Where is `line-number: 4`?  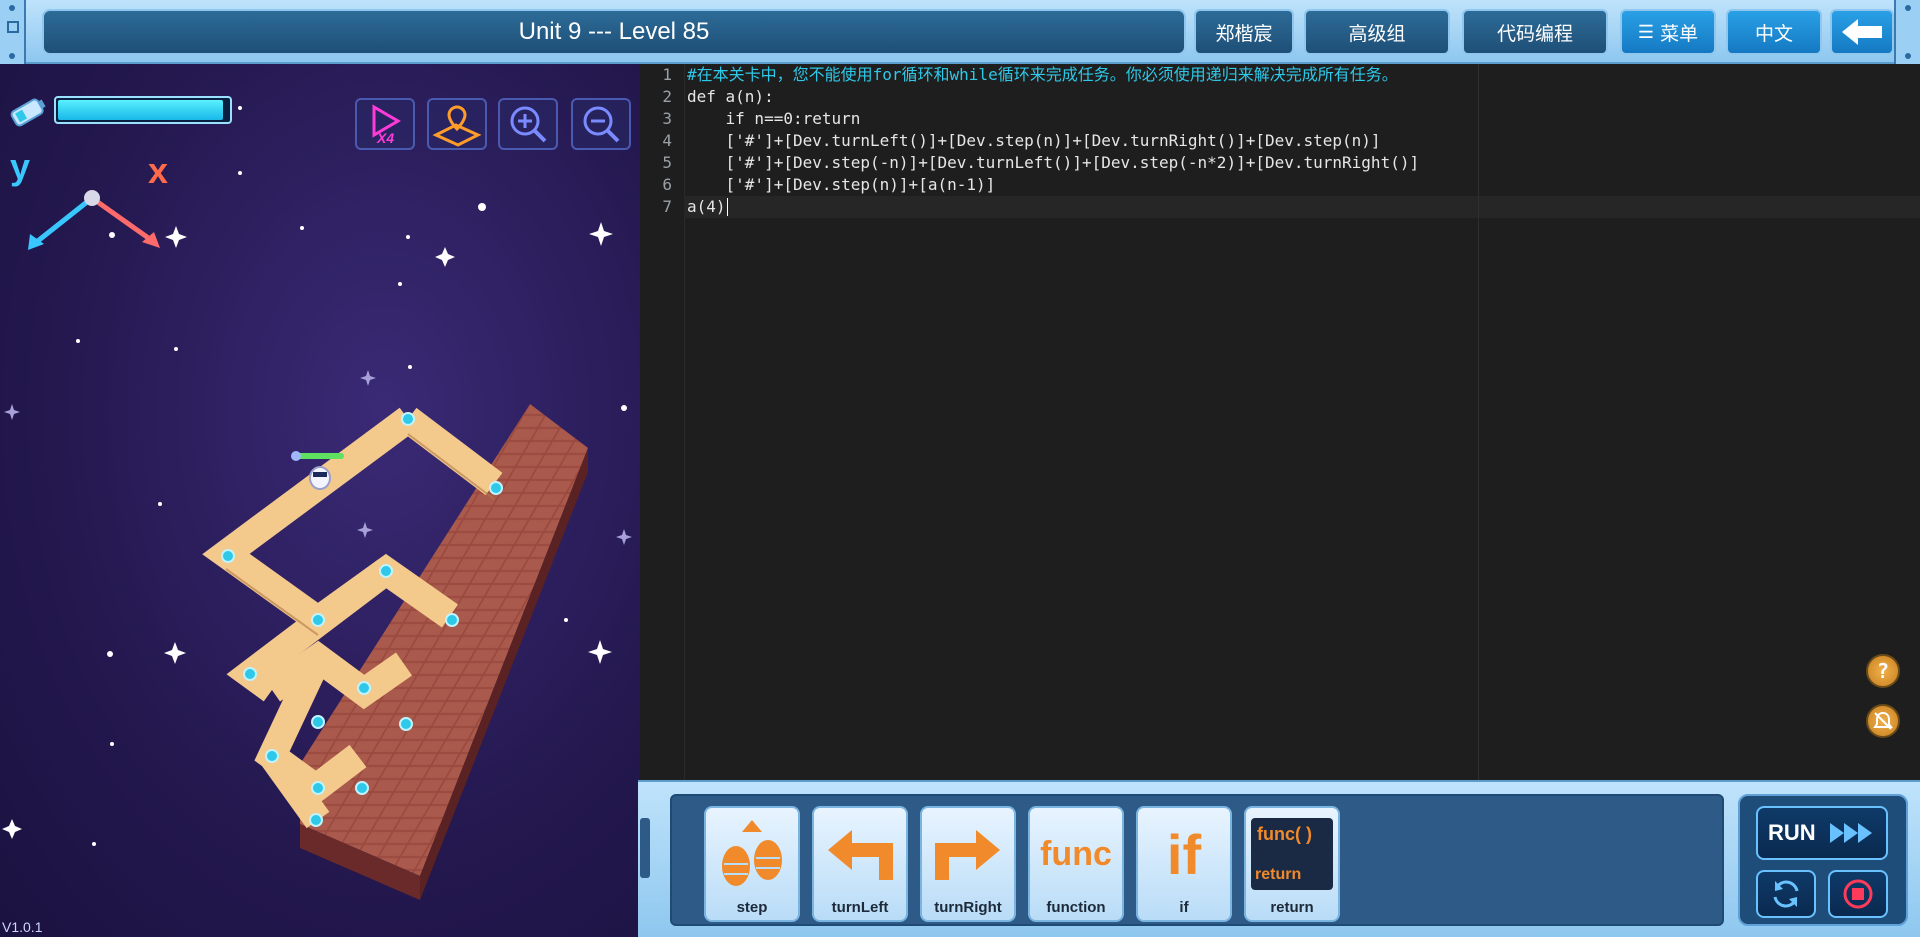 line-number: 4 is located at coordinates (667, 140).